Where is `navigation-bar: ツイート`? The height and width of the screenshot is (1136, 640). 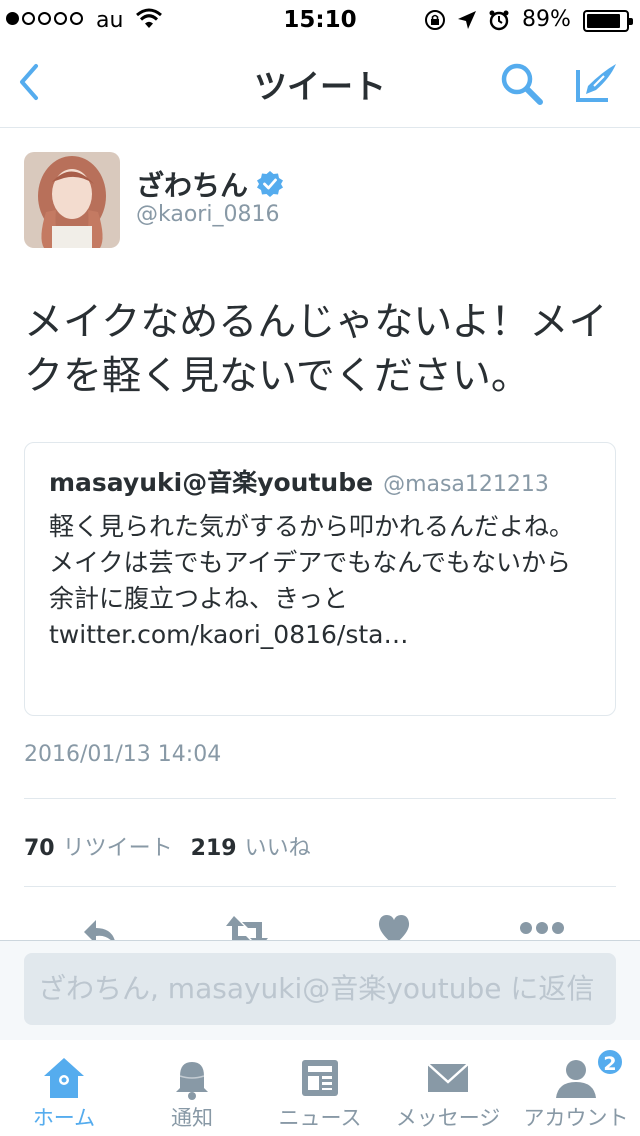 navigation-bar: ツイート is located at coordinates (320, 84).